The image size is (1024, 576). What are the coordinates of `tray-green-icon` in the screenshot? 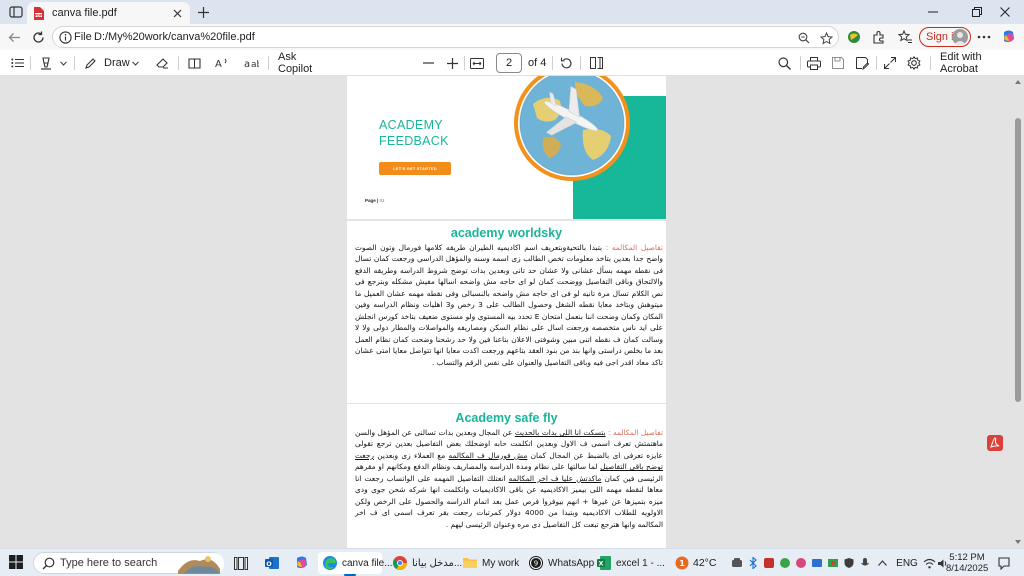 It's located at (785, 563).